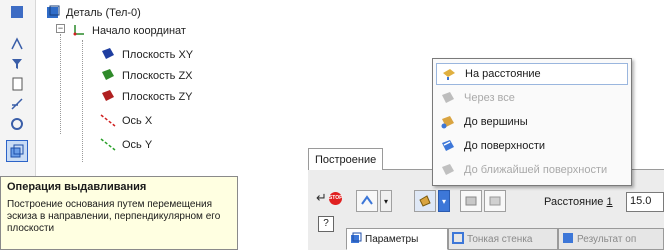 This screenshot has height=250, width=664. What do you see at coordinates (158, 55) in the screenshot?
I see `tree-item-label: Плоскость XY` at bounding box center [158, 55].